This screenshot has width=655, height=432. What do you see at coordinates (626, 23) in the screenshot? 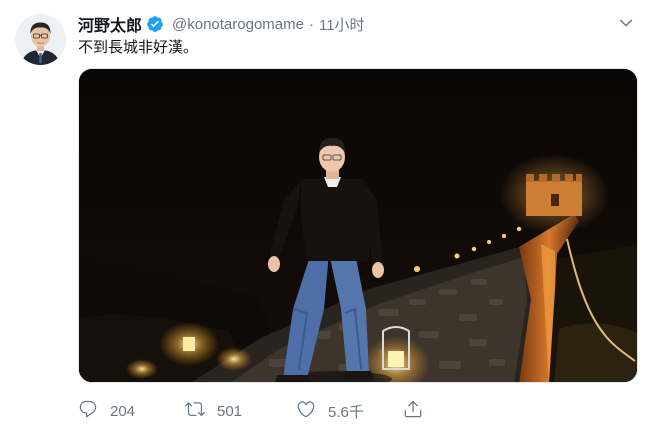
I see `chevron-down-icon` at bounding box center [626, 23].